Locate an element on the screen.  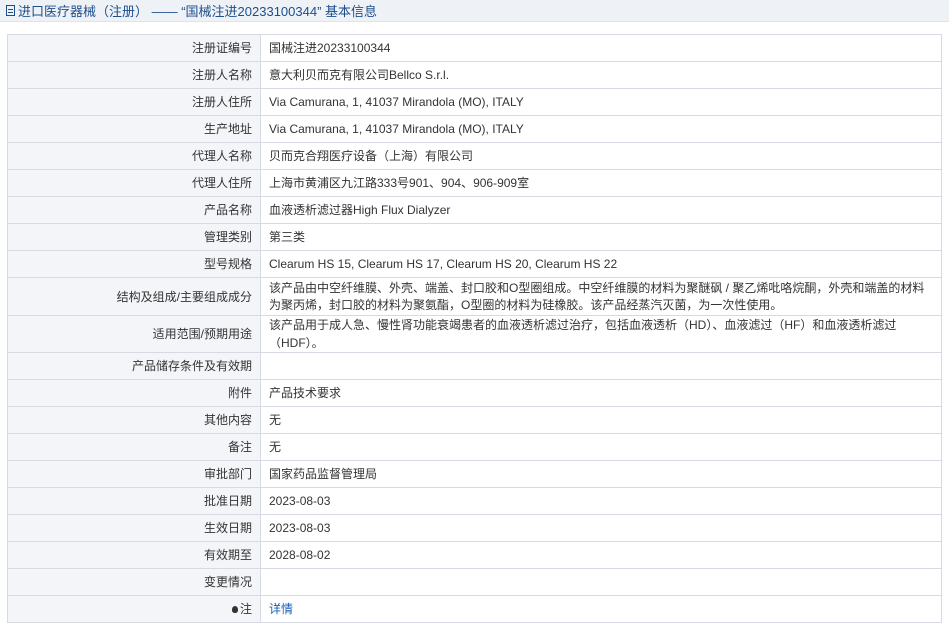
page-title: 进口医疗器械（注册） —— “国械注进20233100344” 基本信息 is located at coordinates (198, 11).